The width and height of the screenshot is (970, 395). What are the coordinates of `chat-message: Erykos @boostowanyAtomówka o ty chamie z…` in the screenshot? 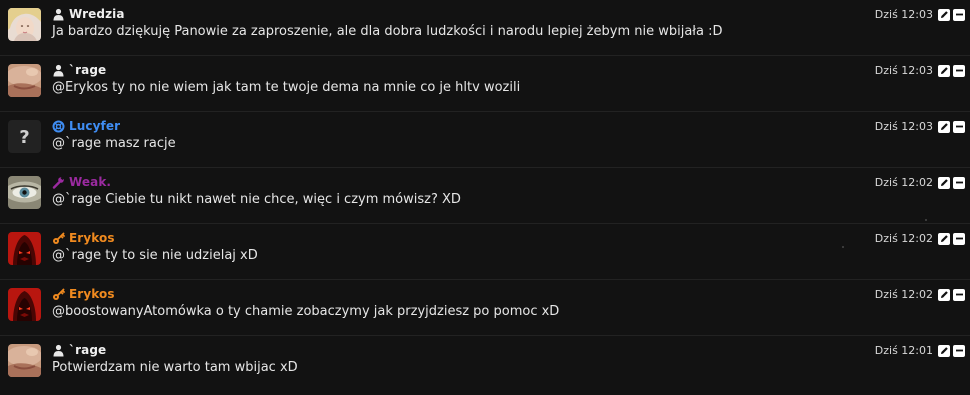 It's located at (485, 308).